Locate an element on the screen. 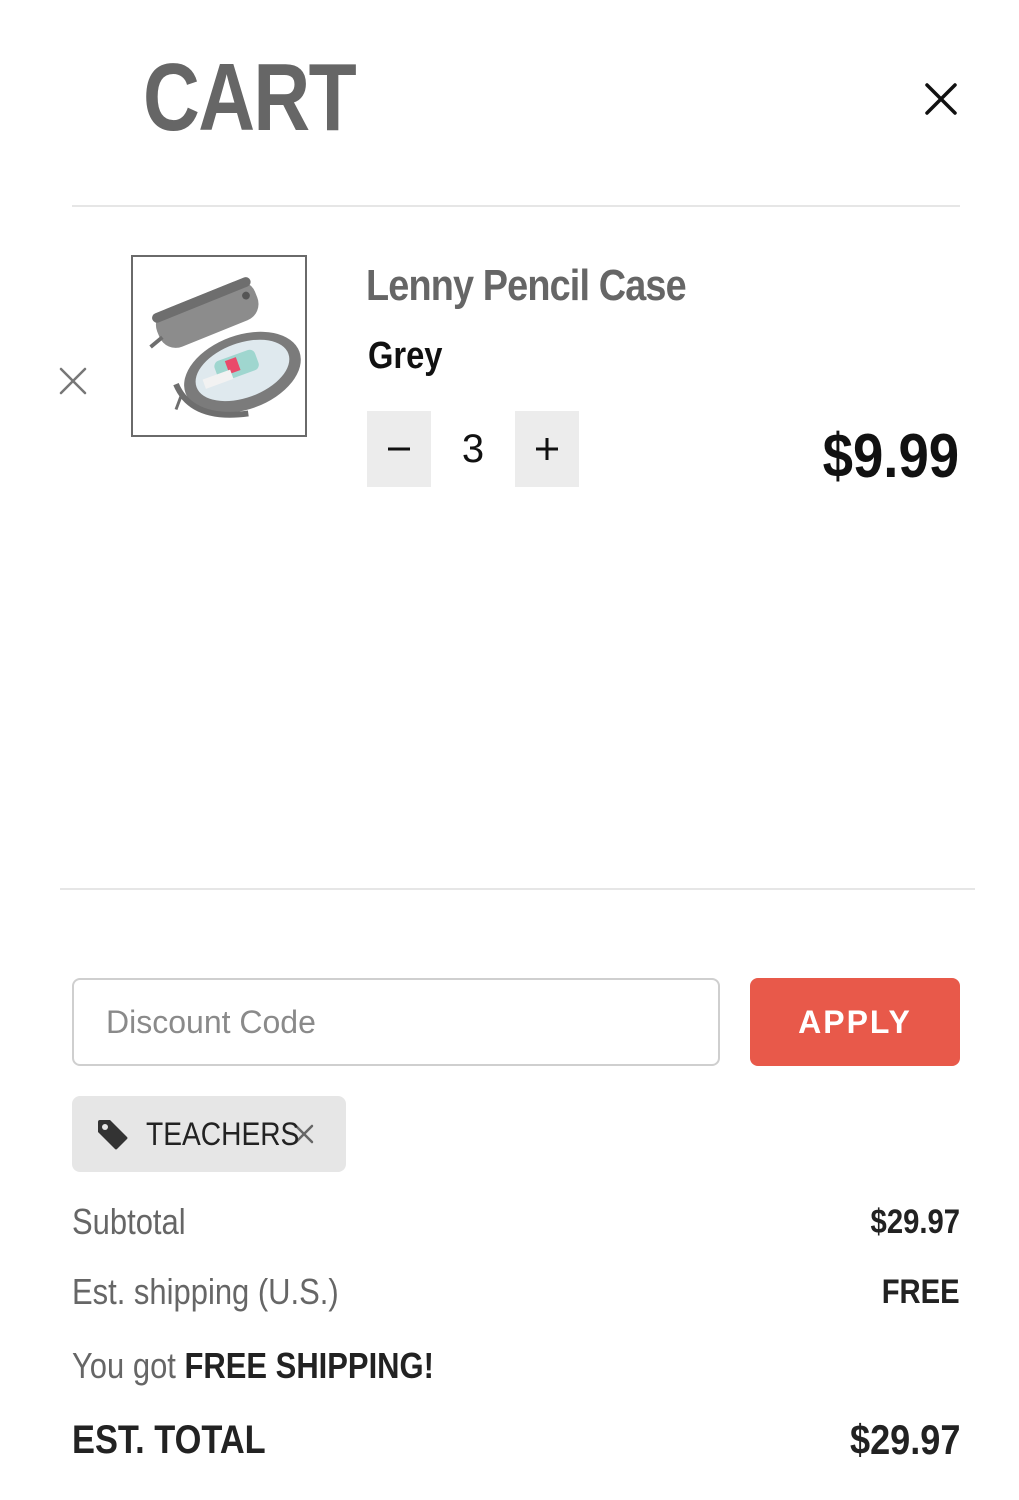 The height and width of the screenshot is (1500, 1019). increase-quantity-button is located at coordinates (547, 449).